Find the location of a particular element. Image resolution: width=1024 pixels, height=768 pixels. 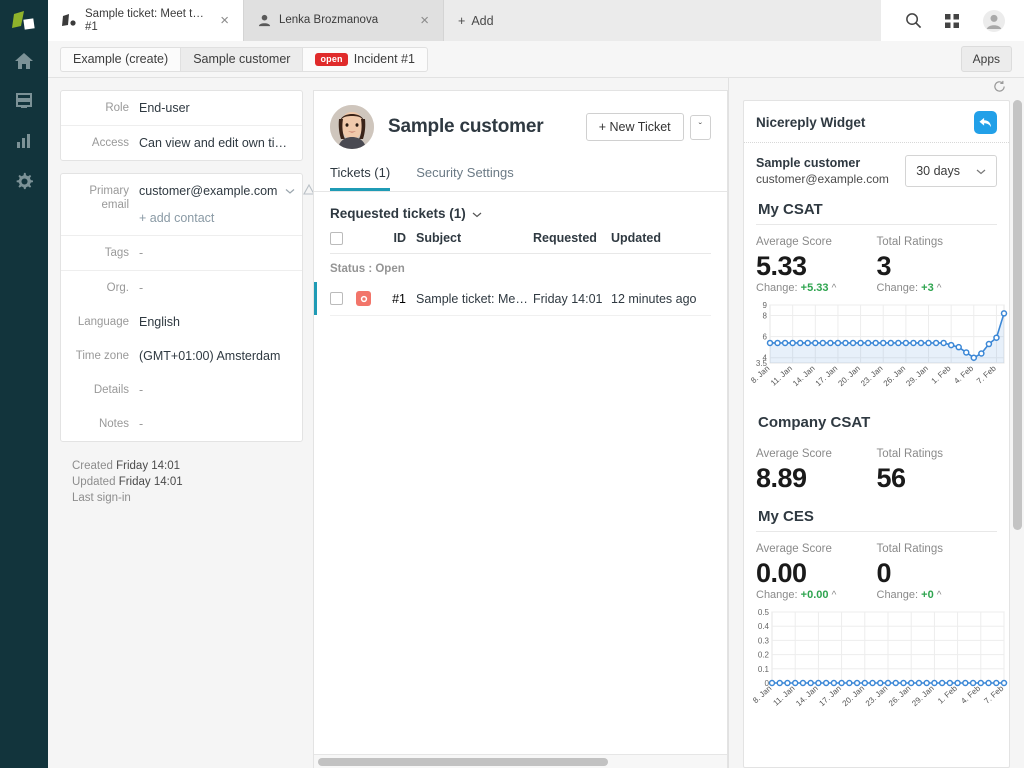

tab-lenka-brozmanova: Lenka Brozmanova × is located at coordinates (344, 20).